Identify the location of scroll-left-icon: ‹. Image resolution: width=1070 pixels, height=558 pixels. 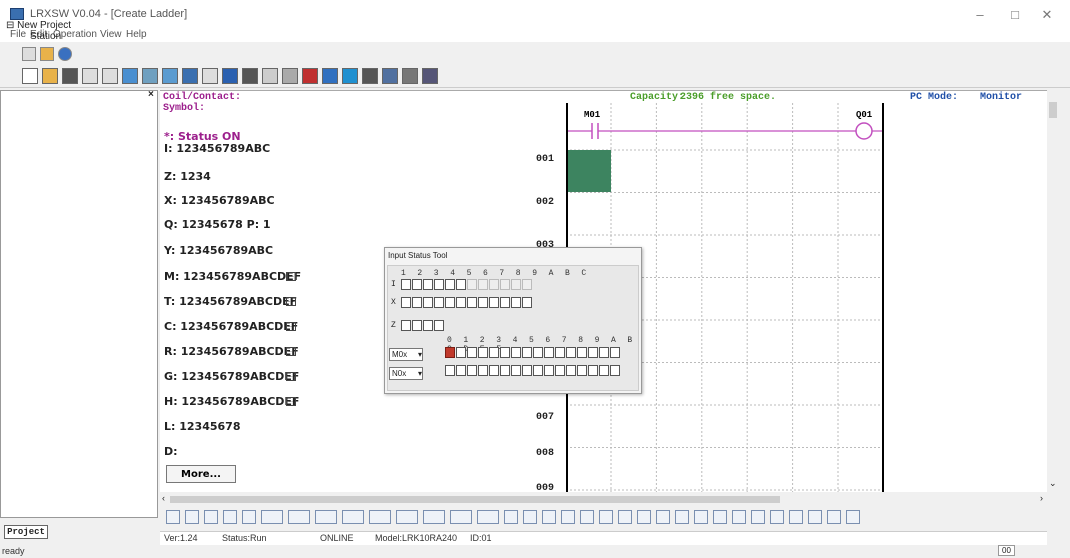
(163, 498).